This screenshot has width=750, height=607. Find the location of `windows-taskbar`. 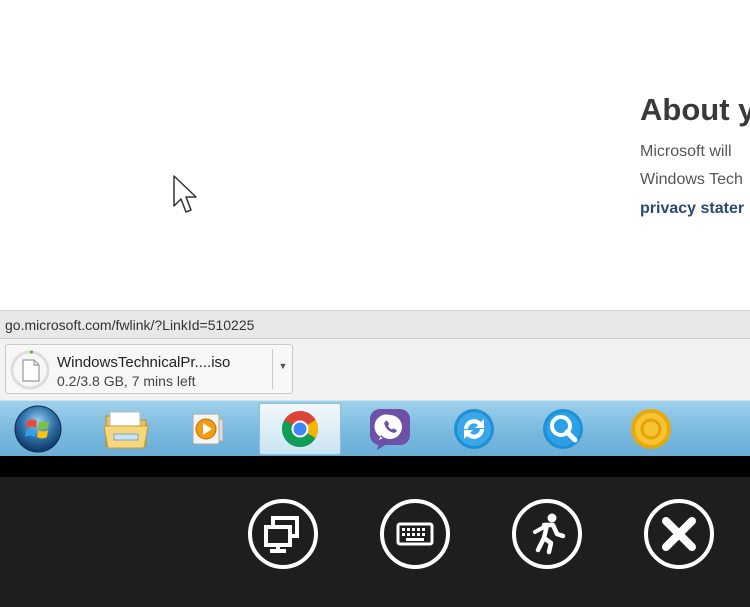

windows-taskbar is located at coordinates (375, 428).